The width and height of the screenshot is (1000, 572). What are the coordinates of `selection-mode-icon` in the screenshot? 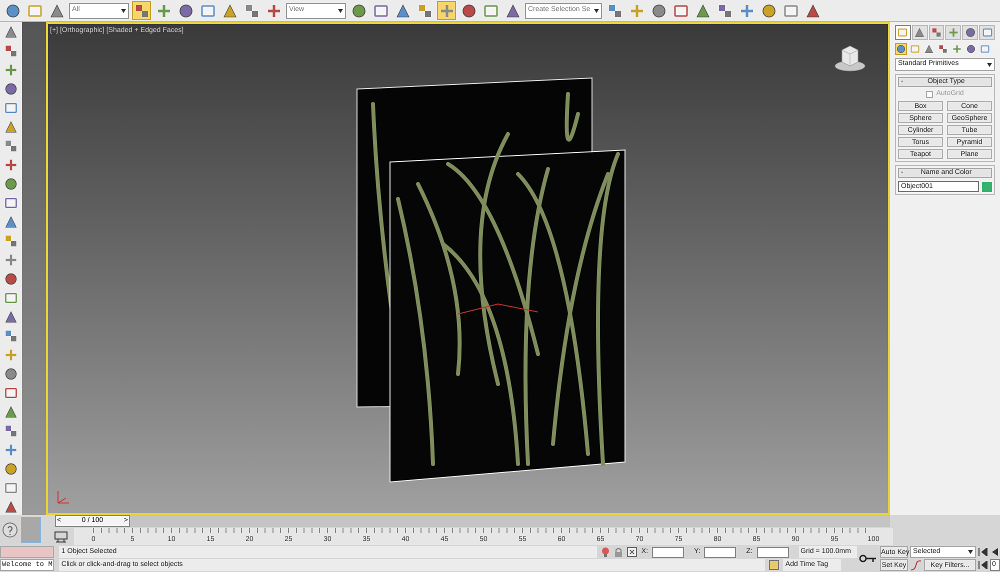 It's located at (632, 552).